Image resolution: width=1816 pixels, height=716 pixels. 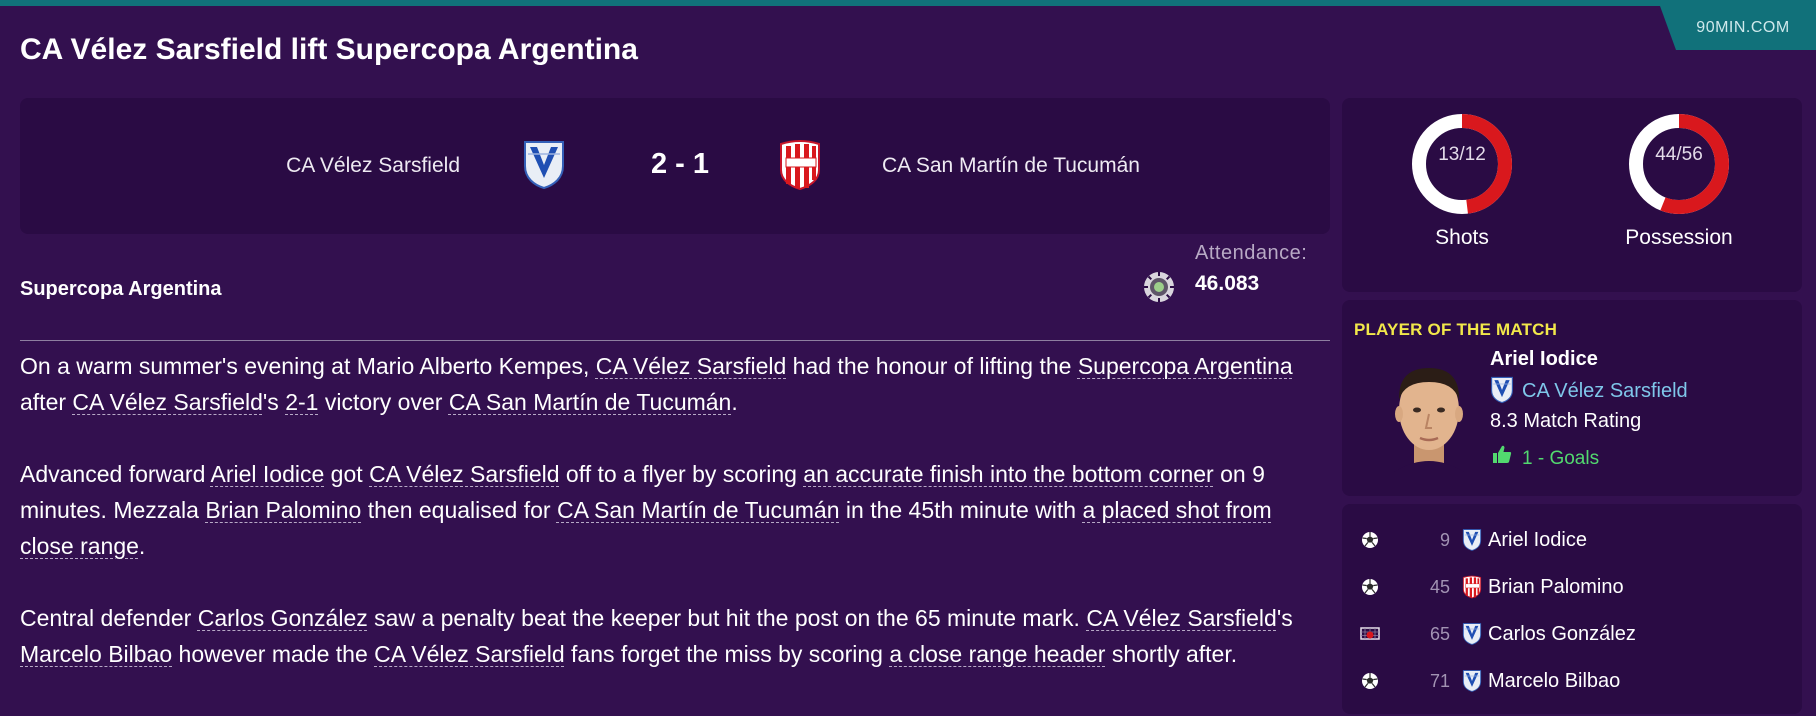 I want to click on home-team-name: CA Vélez Sarsfield, so click(x=373, y=166).